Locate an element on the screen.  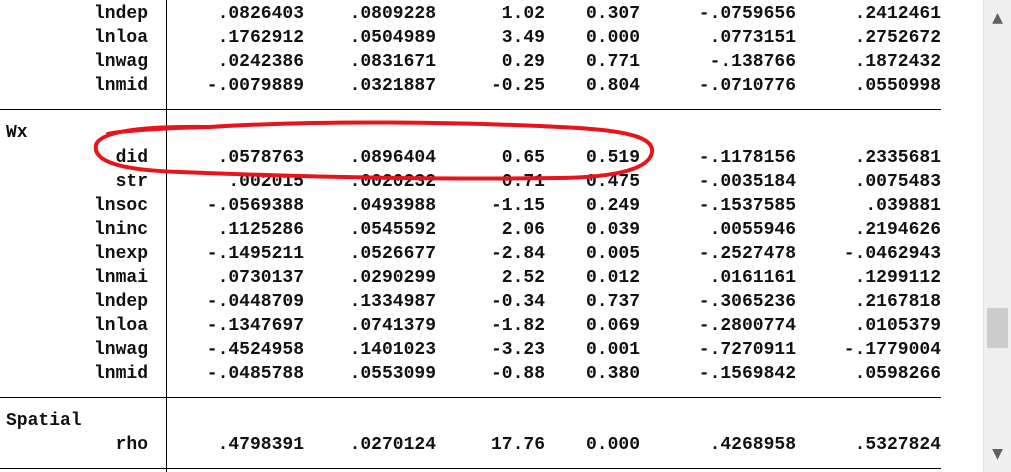
variable-name: rho is located at coordinates (131, 445).